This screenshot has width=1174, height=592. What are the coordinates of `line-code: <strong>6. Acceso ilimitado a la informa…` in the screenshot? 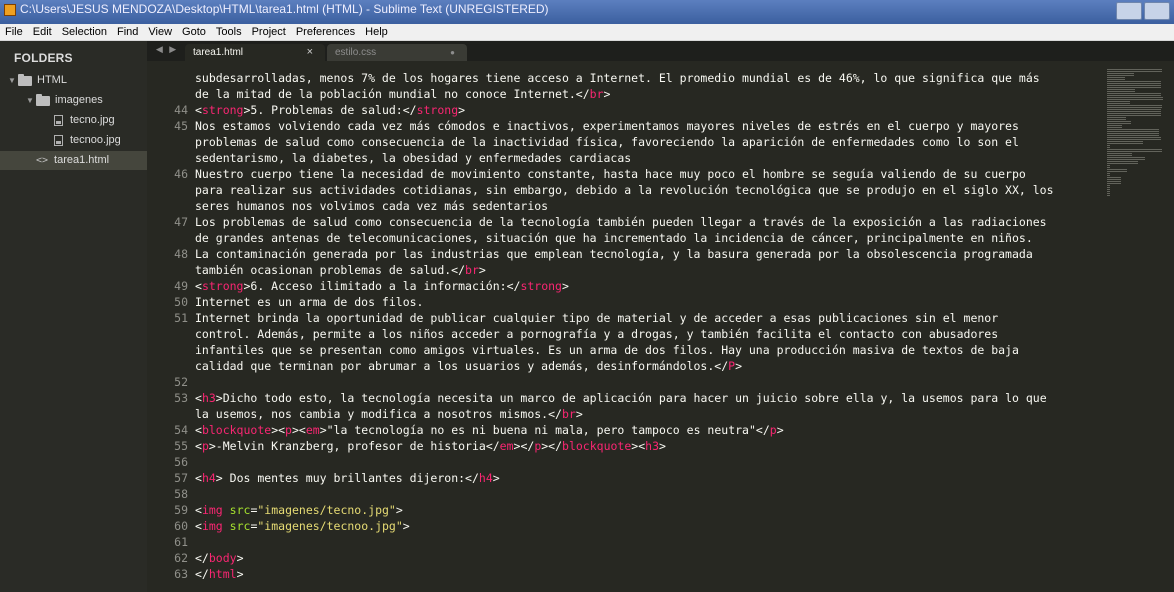 It's located at (382, 286).